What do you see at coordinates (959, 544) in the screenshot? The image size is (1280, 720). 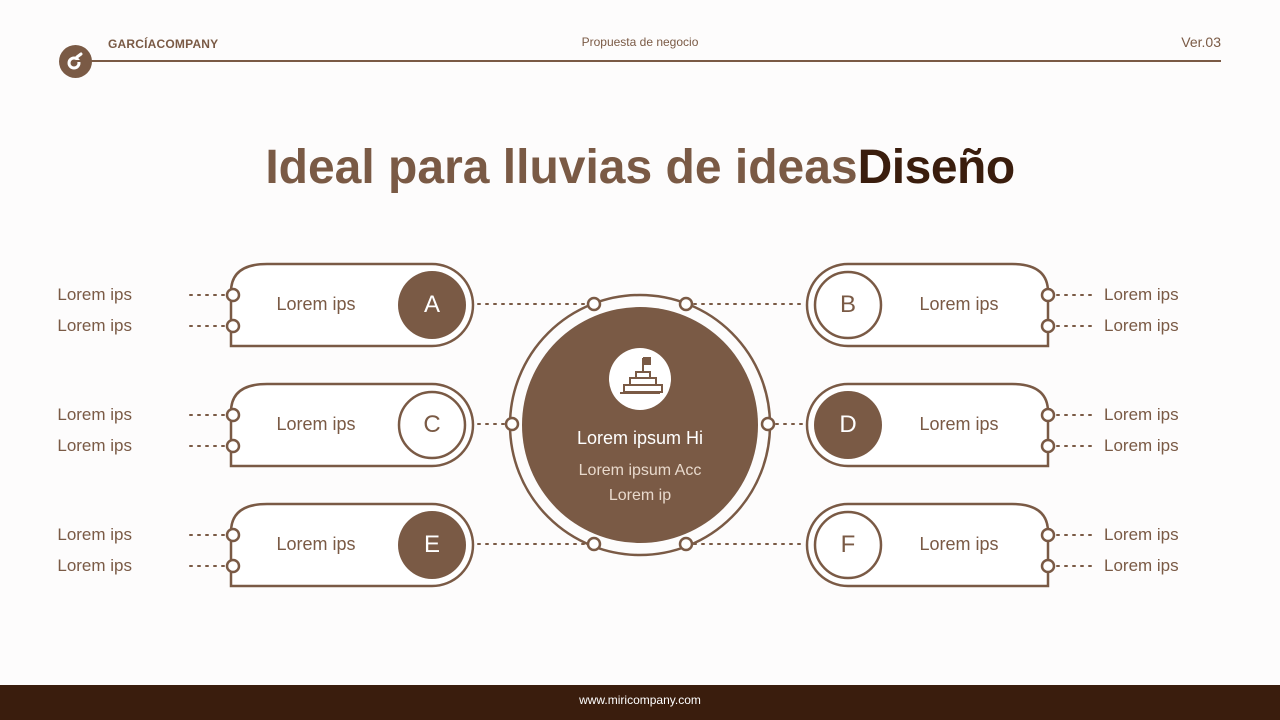 I see `node-f-label: Lorem ips` at bounding box center [959, 544].